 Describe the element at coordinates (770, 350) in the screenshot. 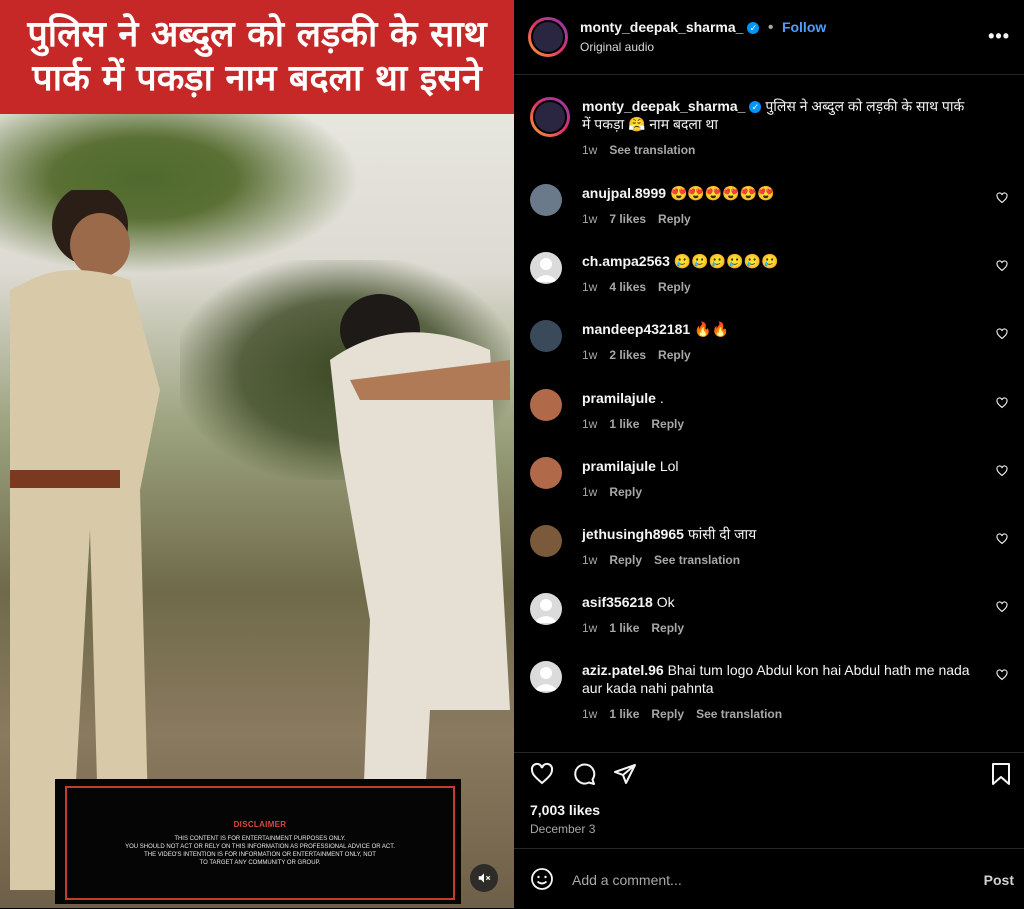

I see `comment-item: mandeep432181 🔥🔥 1w 2 likes Reply` at that location.